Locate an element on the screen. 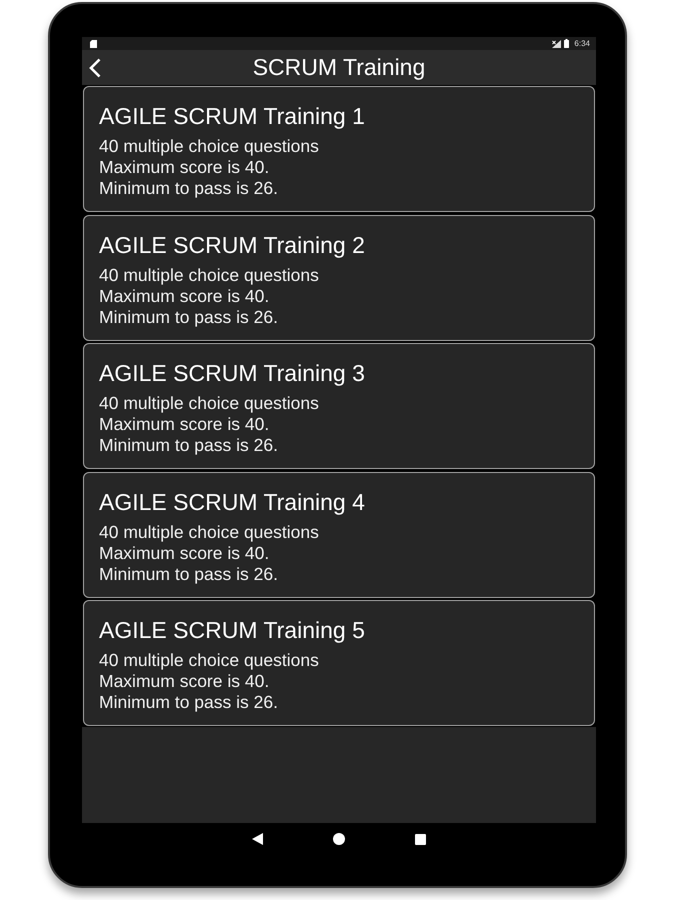 The width and height of the screenshot is (673, 900). quiz-title: AGILE SCRUM Training 1 is located at coordinates (232, 116).